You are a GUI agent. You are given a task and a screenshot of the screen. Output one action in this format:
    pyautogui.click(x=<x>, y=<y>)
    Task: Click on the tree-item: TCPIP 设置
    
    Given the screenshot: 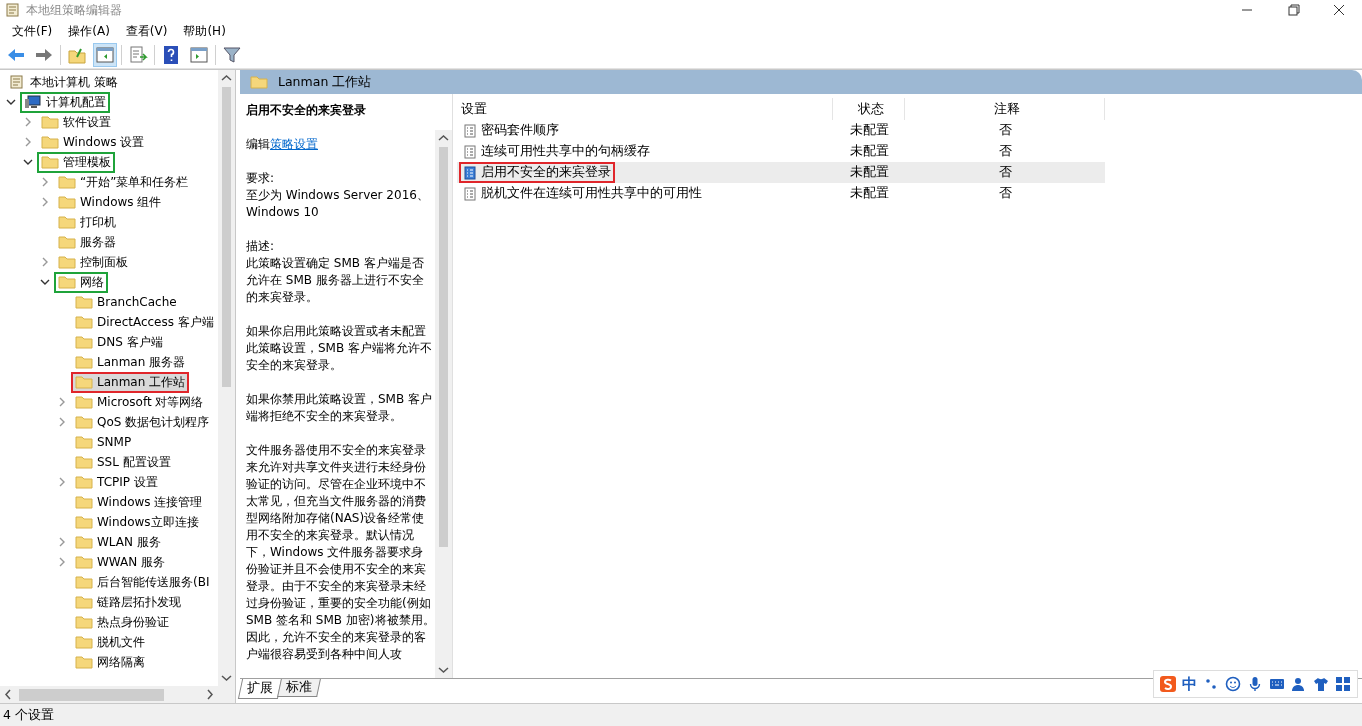 What is the action you would take?
    pyautogui.click(x=116, y=482)
    